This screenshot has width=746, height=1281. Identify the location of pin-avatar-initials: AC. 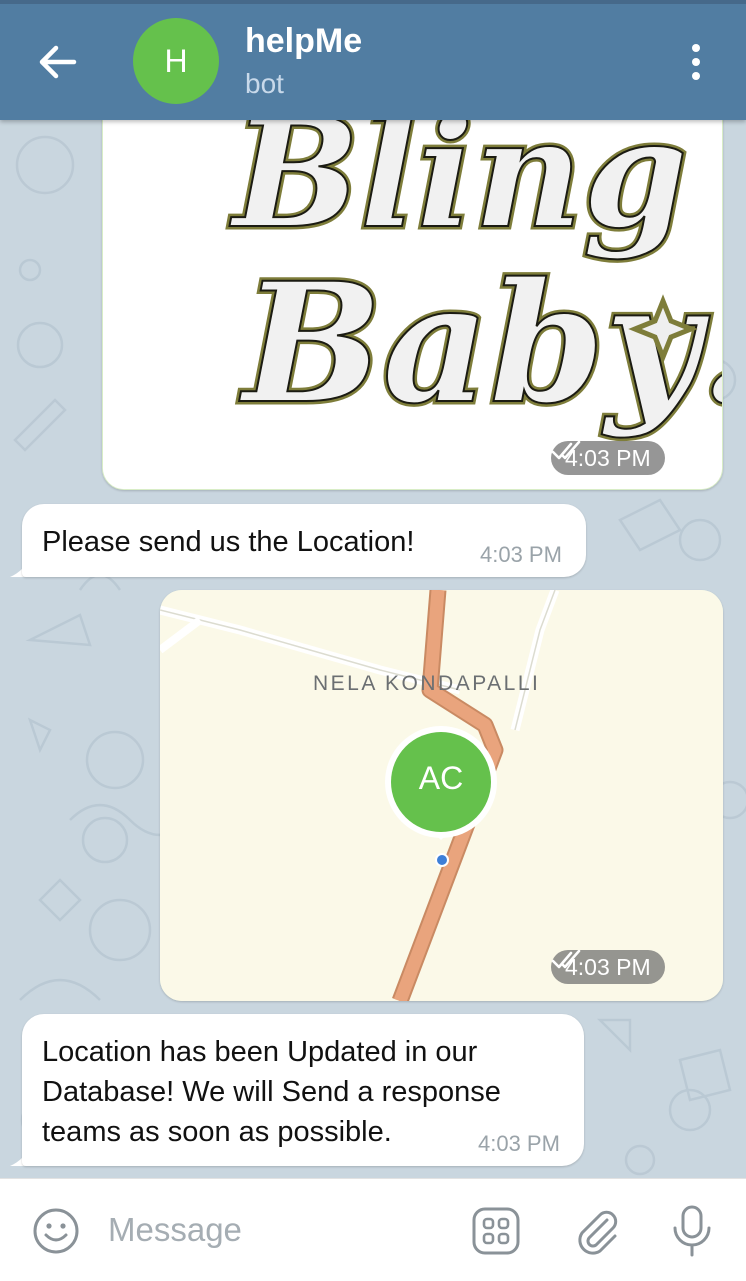
(441, 778).